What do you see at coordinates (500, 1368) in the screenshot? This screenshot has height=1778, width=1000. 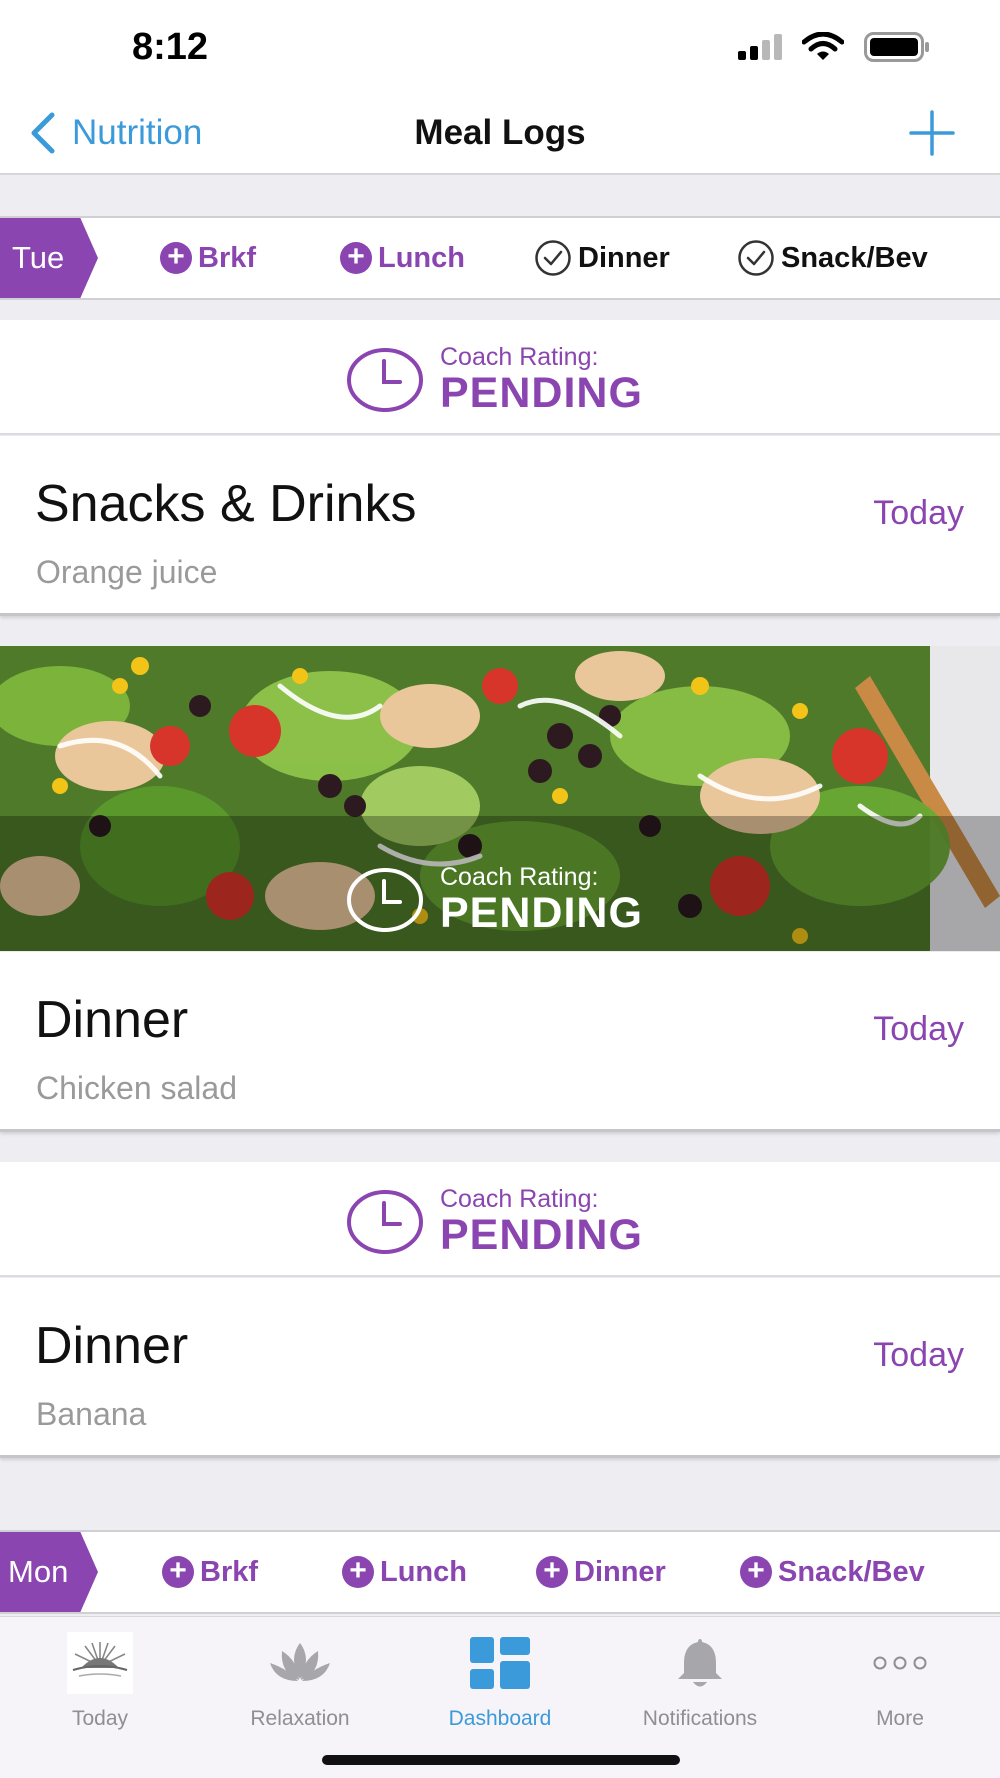 I see `meal-log-entry: Dinner Today Banana` at bounding box center [500, 1368].